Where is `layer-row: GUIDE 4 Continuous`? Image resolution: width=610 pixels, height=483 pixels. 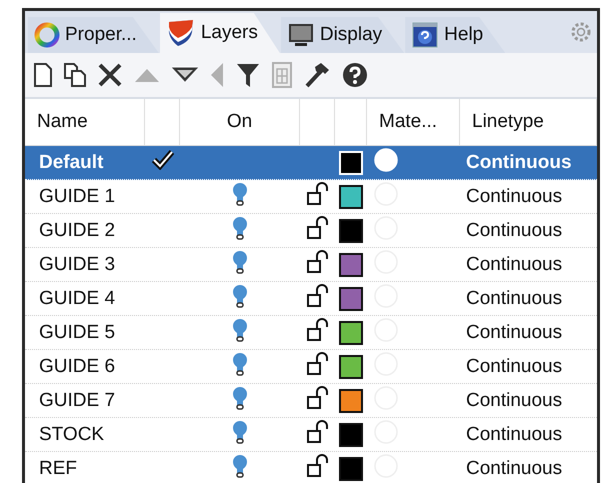
layer-row: GUIDE 4 Continuous is located at coordinates (311, 299).